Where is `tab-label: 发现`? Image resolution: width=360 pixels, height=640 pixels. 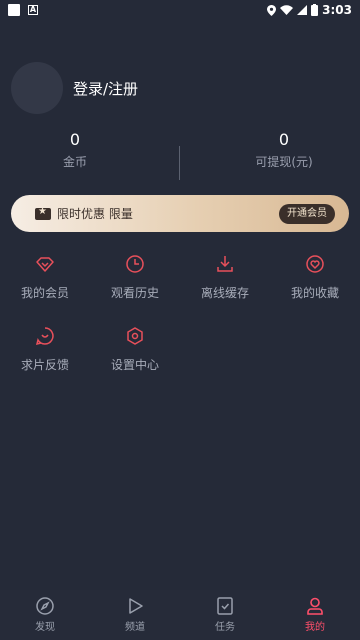
tab-label: 发现 is located at coordinates (45, 627).